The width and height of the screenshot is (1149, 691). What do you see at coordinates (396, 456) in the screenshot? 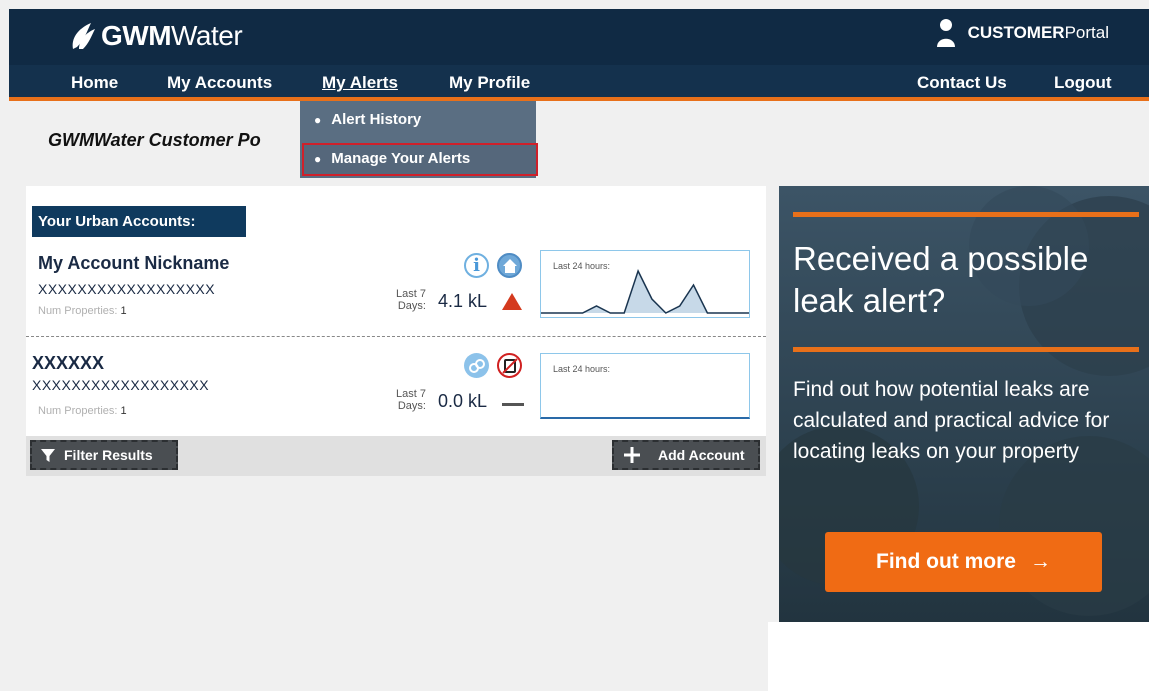
I see `panel-footer: Filter Results Add Account` at bounding box center [396, 456].